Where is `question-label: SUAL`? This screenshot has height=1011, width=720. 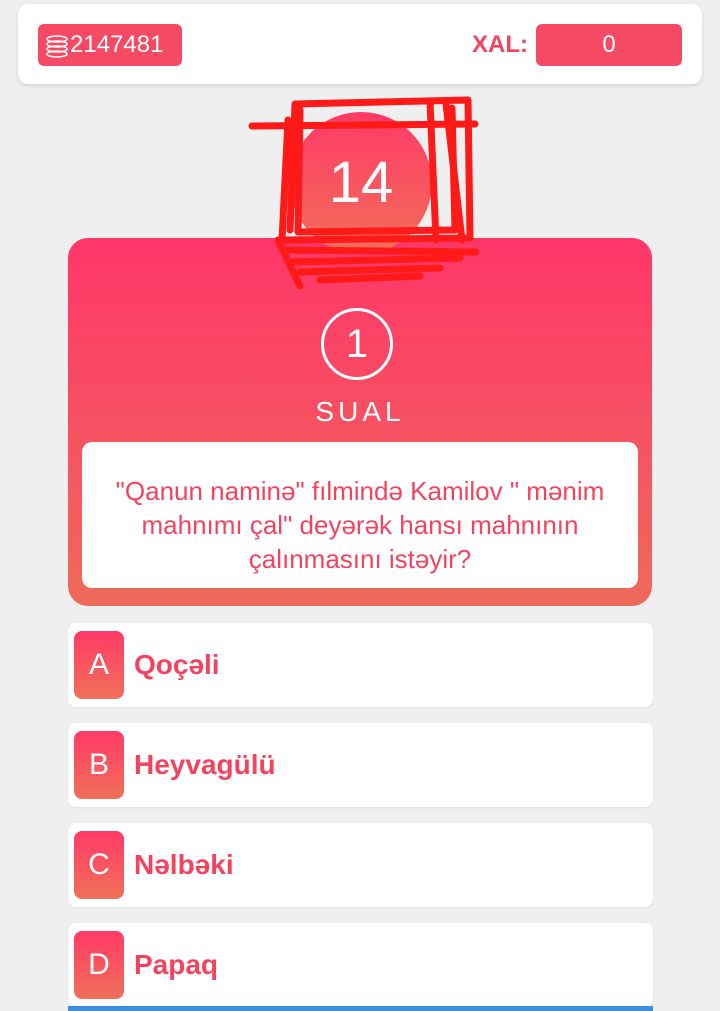 question-label: SUAL is located at coordinates (360, 411).